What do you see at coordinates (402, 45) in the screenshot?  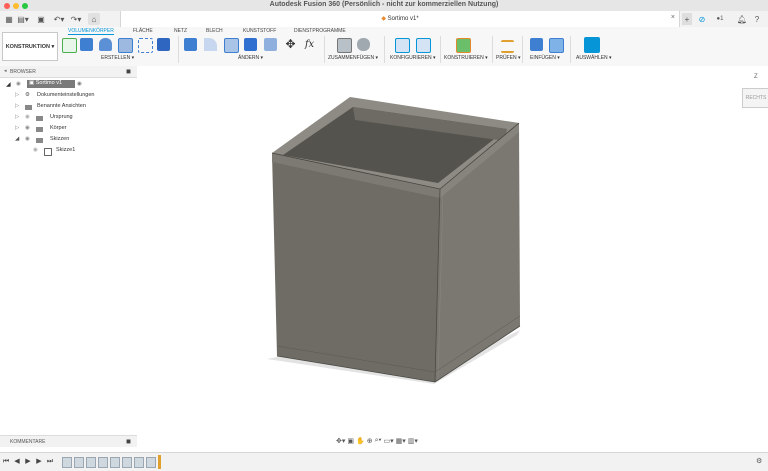 I see `configure-icon` at bounding box center [402, 45].